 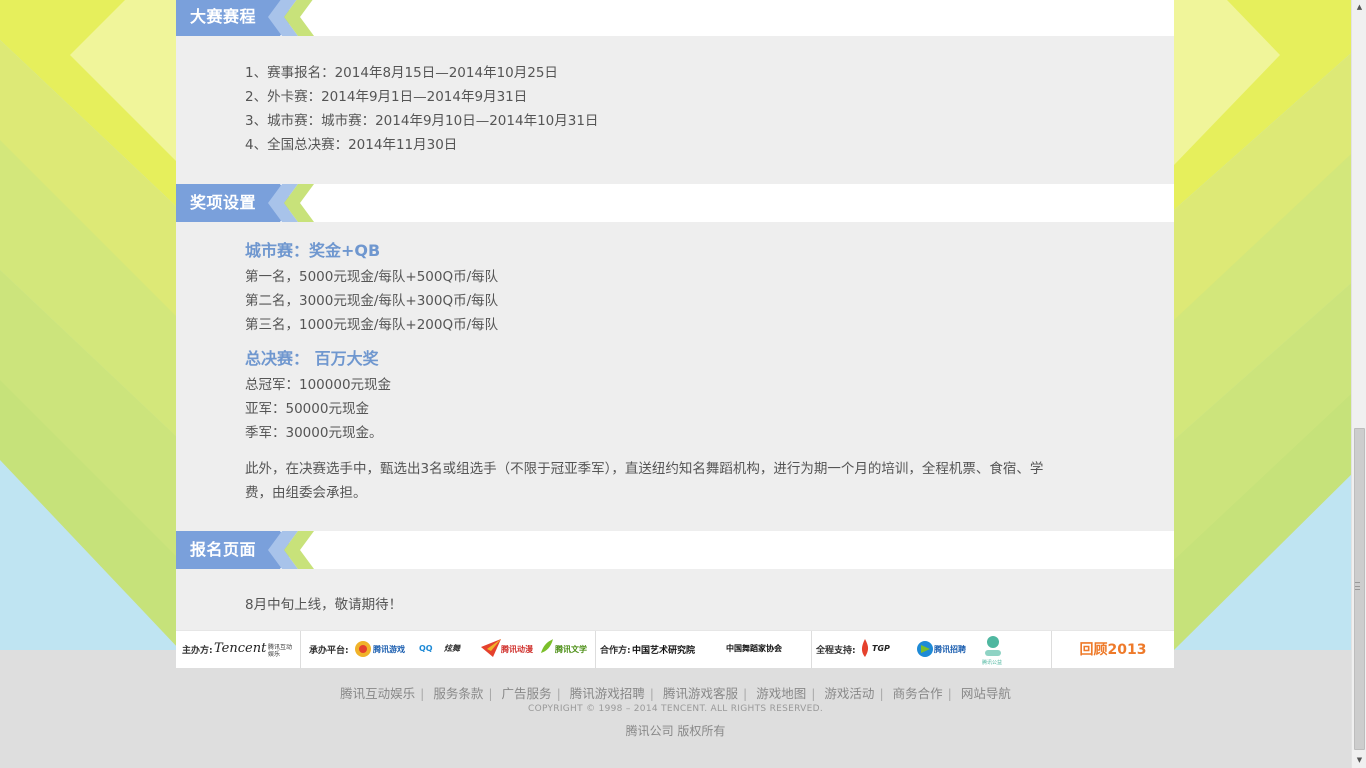 I want to click on recruit-icon, so click(x=925, y=649).